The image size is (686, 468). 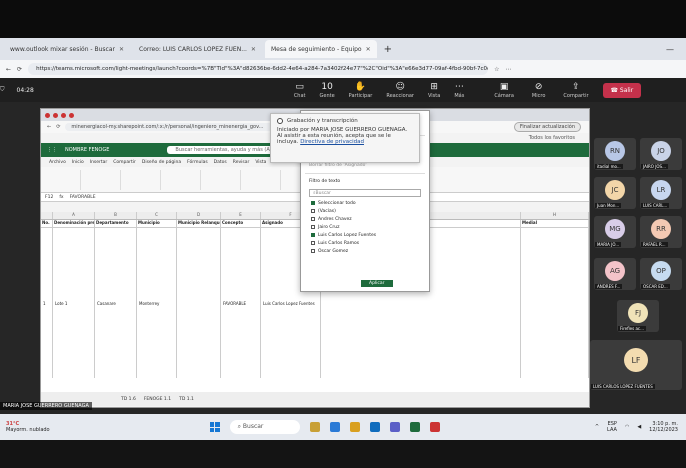 What do you see at coordinates (157, 399) in the screenshot?
I see `sheet-tab: FENOGE 1.1` at bounding box center [157, 399].